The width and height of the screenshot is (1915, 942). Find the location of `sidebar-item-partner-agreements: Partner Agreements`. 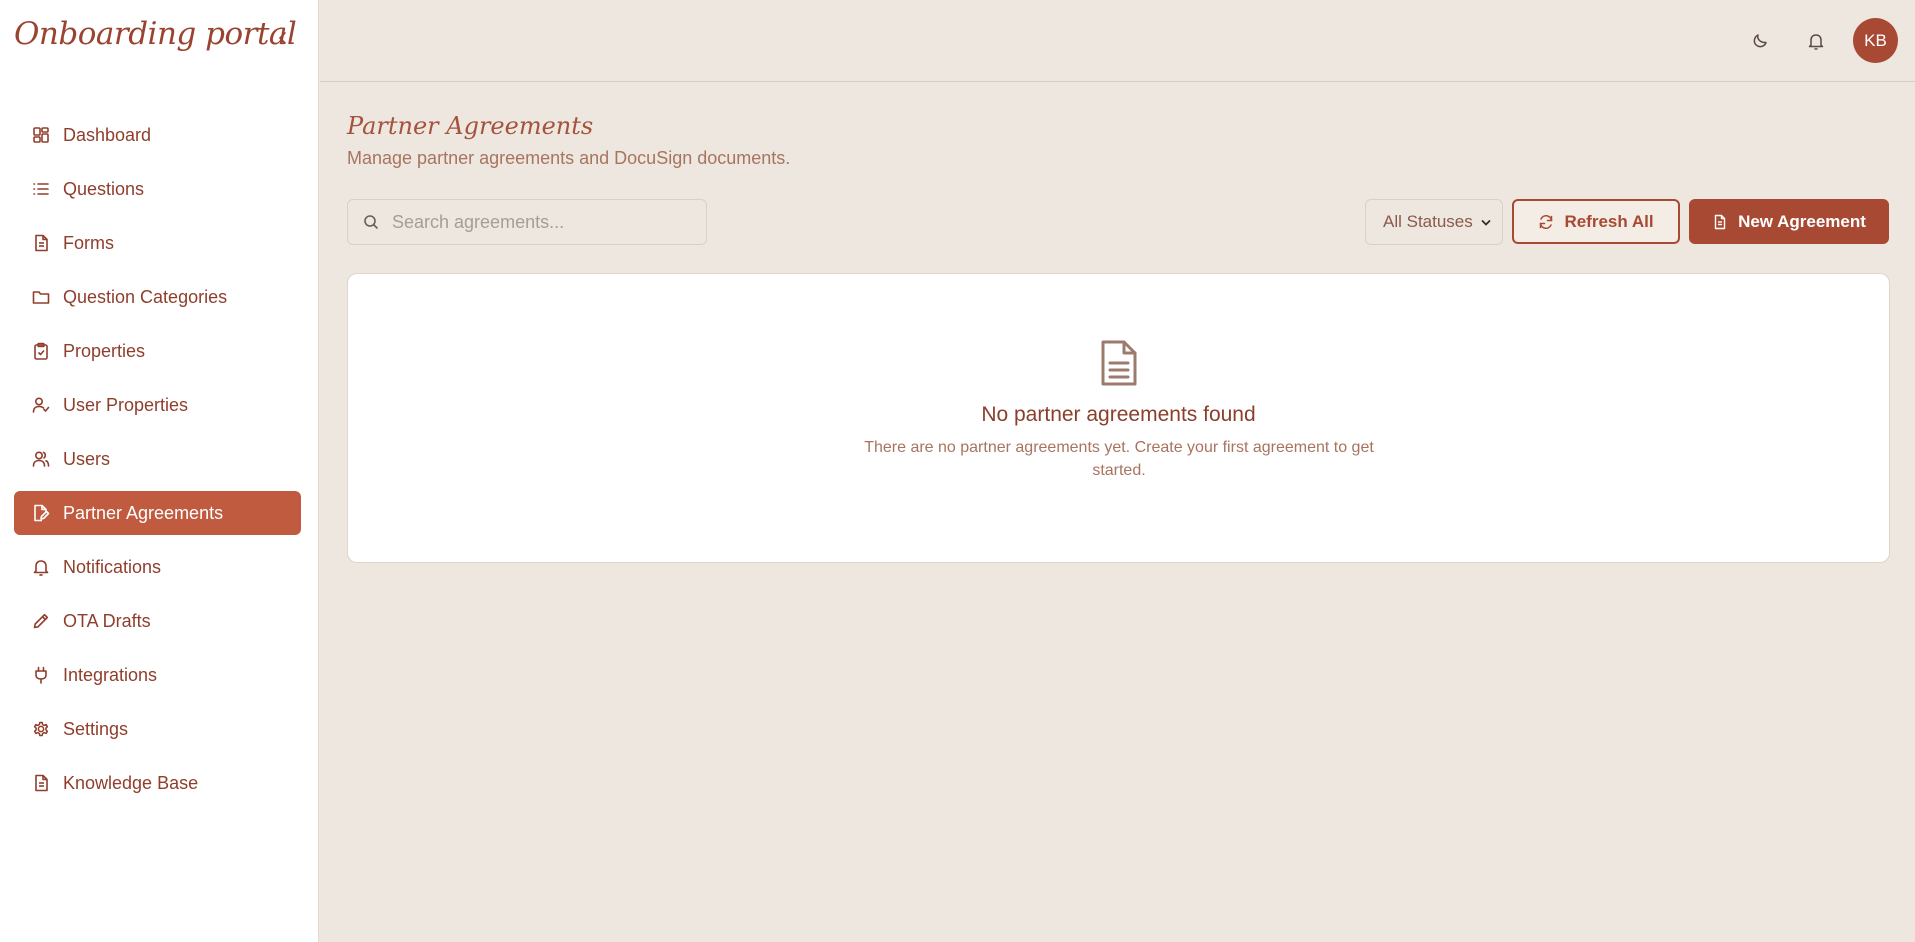

sidebar-item-partner-agreements: Partner Agreements is located at coordinates (157, 513).